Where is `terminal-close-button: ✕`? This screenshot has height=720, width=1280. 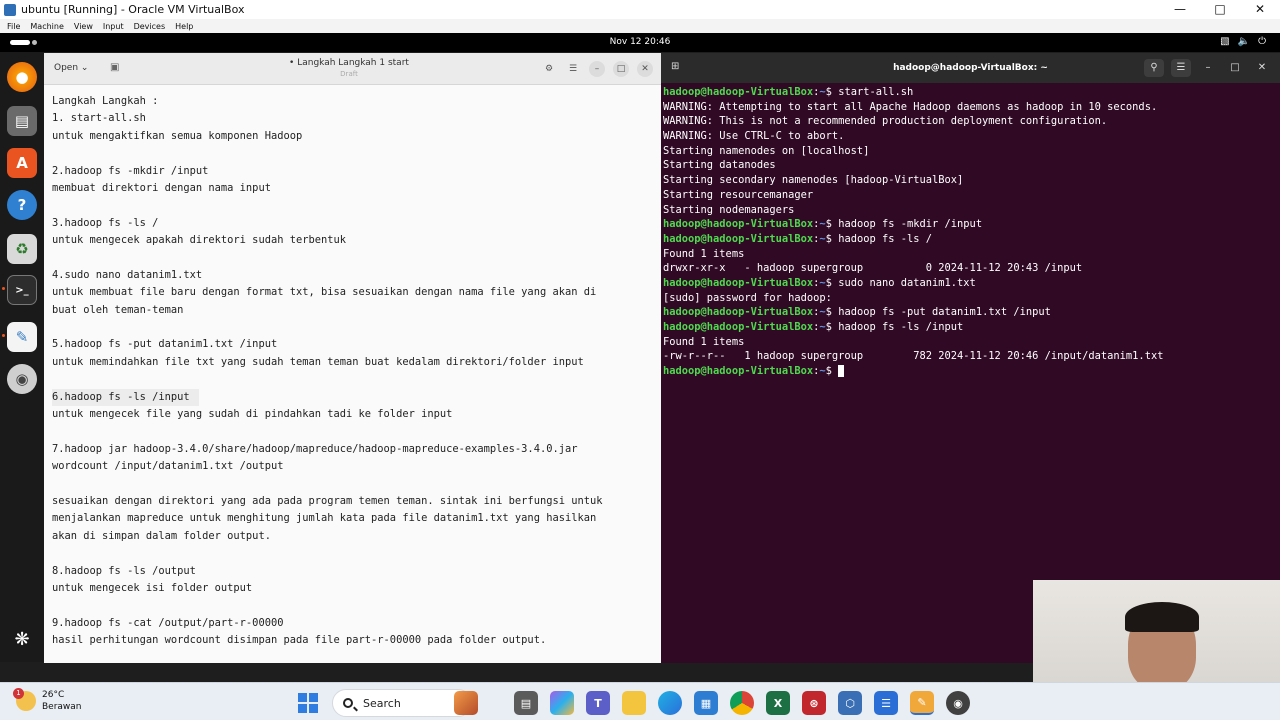 terminal-close-button: ✕ is located at coordinates (1262, 68).